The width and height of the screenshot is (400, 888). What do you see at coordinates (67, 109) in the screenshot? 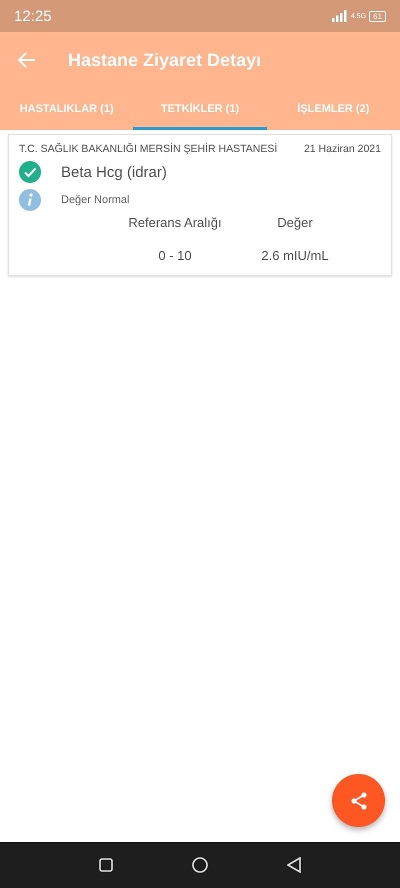
I see `tab: HASTALIKLAR (1)` at bounding box center [67, 109].